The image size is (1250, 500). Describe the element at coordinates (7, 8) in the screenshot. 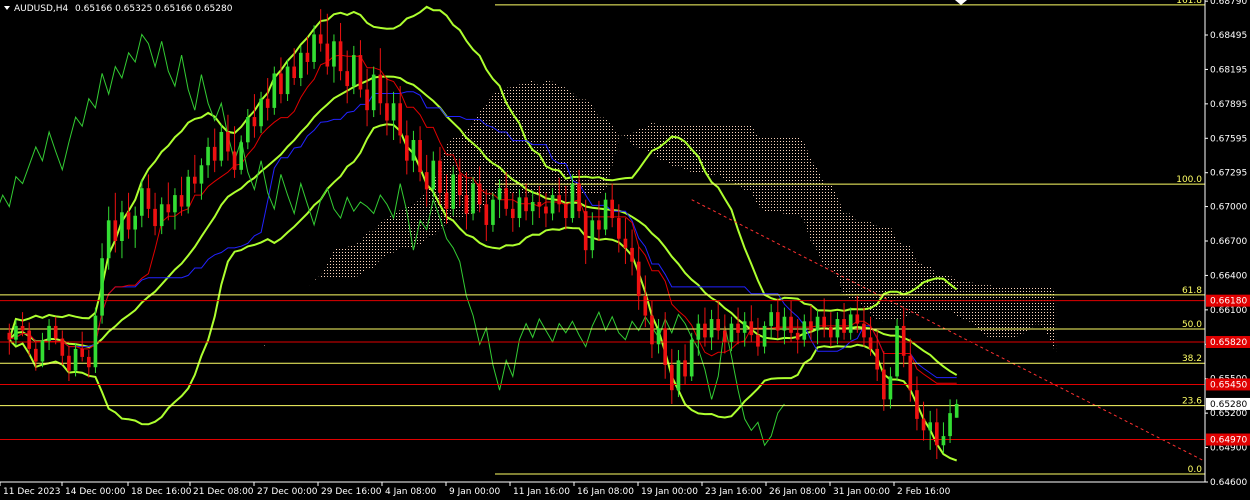

I see `chart-menu-icon` at that location.